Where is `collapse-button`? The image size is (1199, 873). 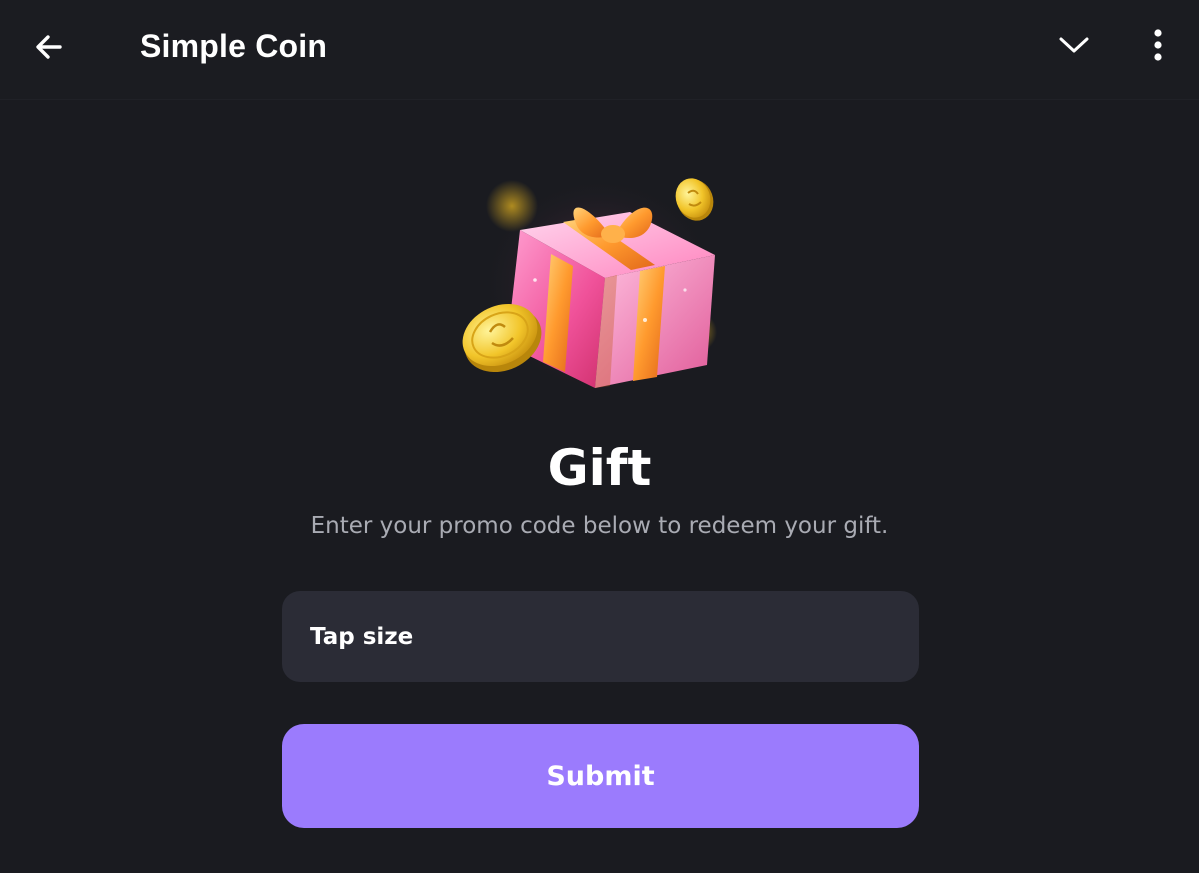 collapse-button is located at coordinates (1074, 45).